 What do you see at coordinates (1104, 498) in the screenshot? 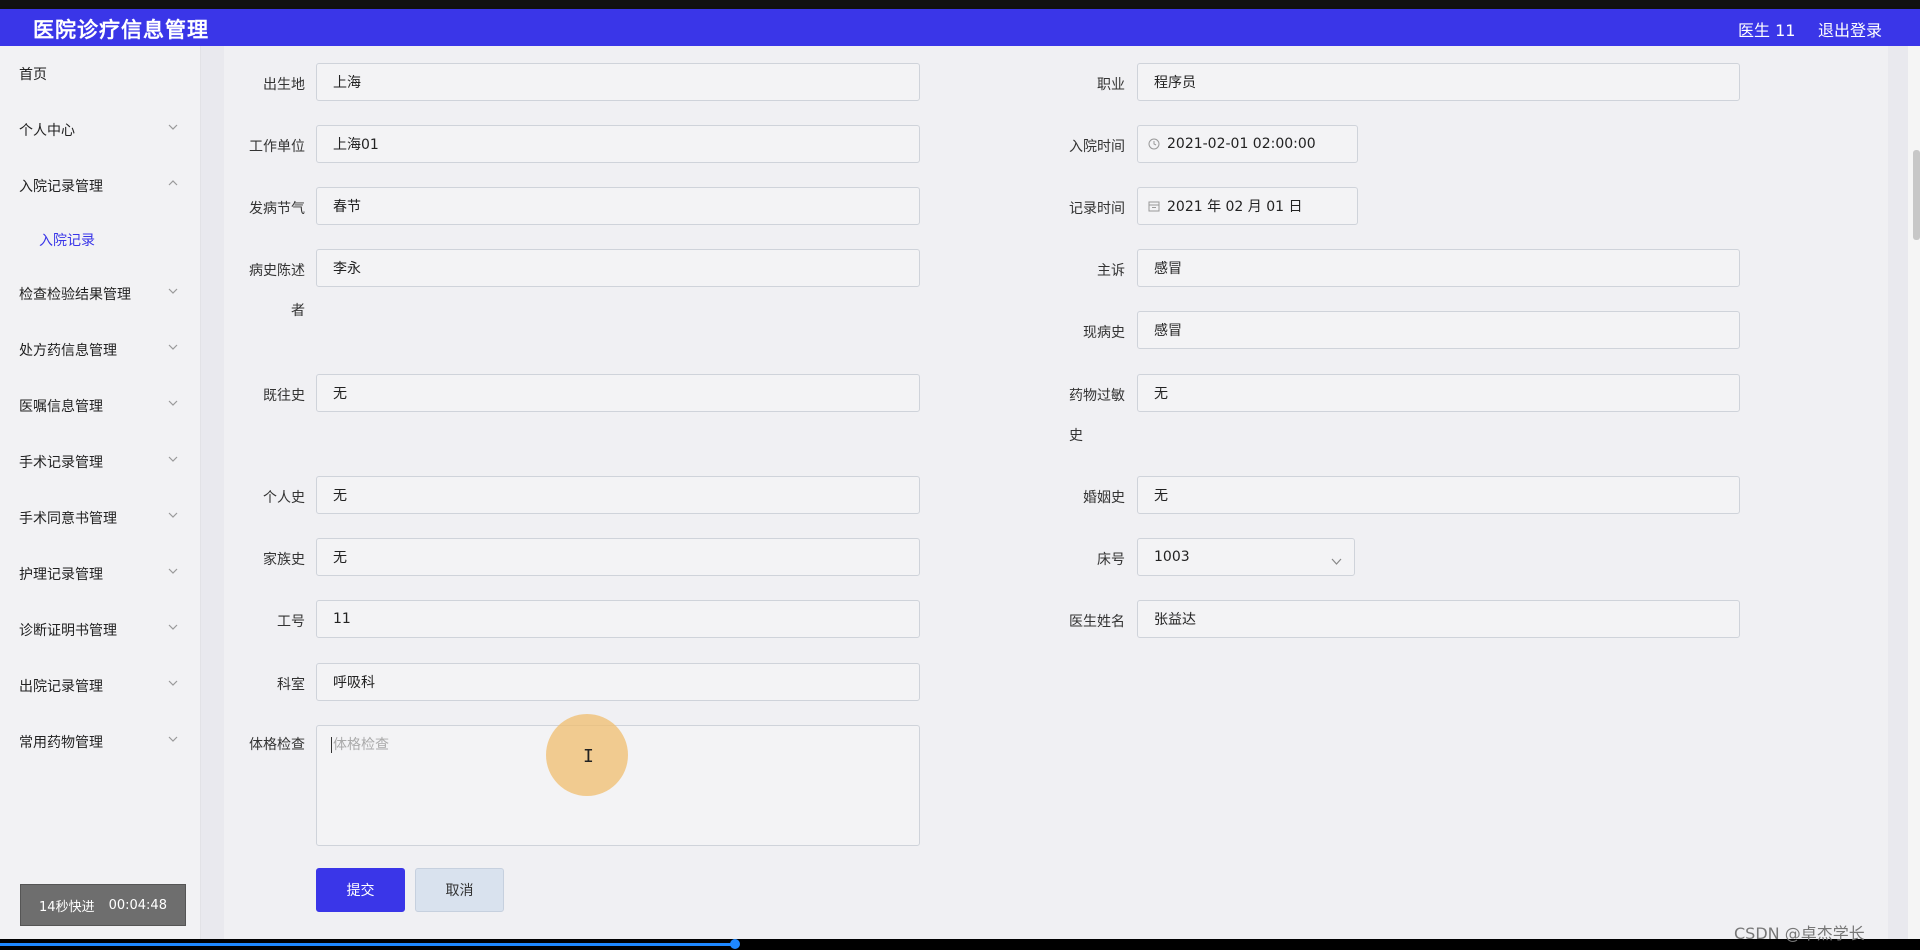
I see `marital-history-label: 婚姻史` at bounding box center [1104, 498].